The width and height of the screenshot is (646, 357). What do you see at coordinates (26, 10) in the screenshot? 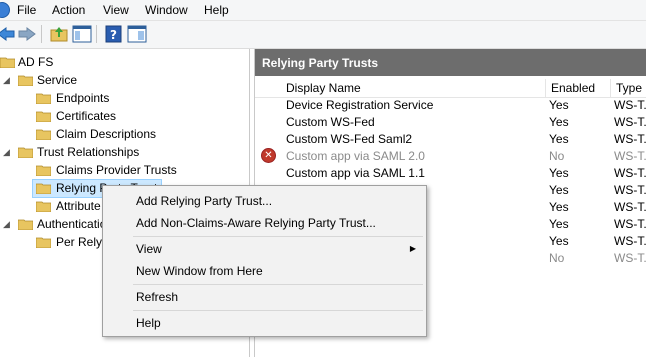
I see `menu-file: File` at bounding box center [26, 10].